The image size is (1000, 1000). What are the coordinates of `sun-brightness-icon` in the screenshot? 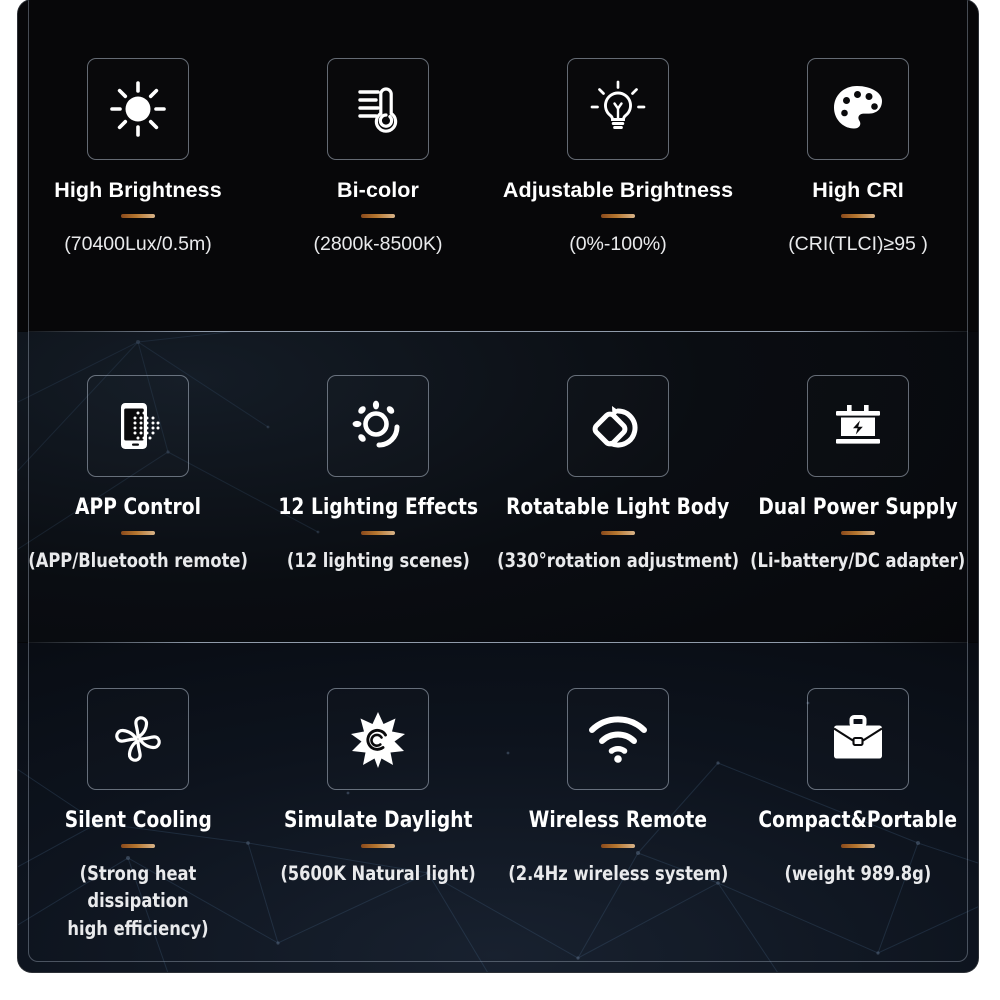 It's located at (138, 109).